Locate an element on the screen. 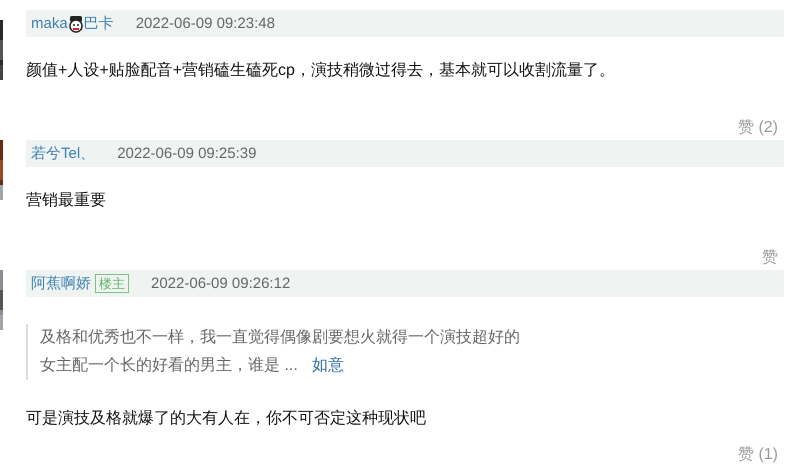 The width and height of the screenshot is (808, 469). username-link: 巴卡 is located at coordinates (99, 23).